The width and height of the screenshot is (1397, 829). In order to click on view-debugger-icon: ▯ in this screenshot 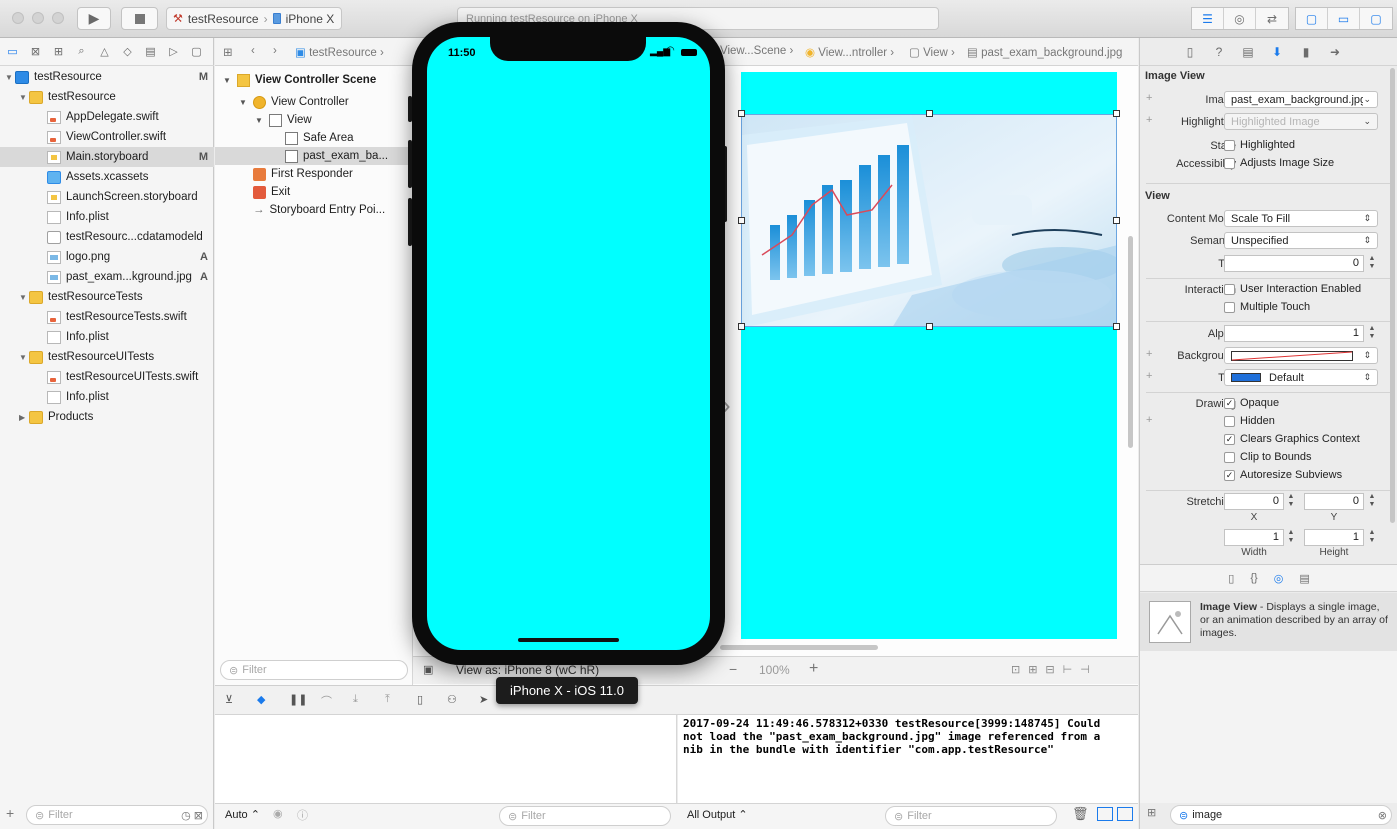, I will do `click(420, 699)`.